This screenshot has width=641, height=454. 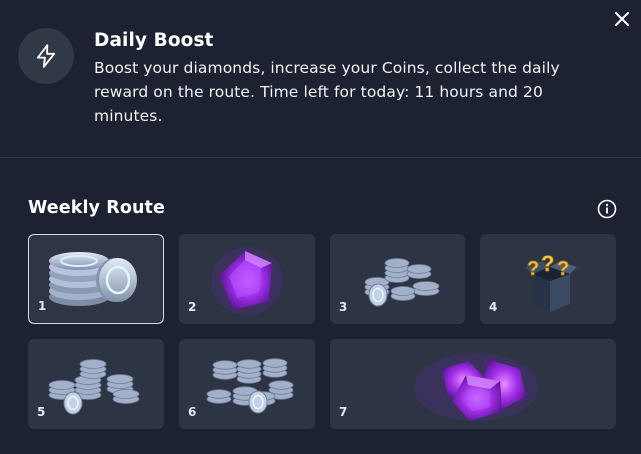 I want to click on coin-stack-icon, so click(x=93, y=279).